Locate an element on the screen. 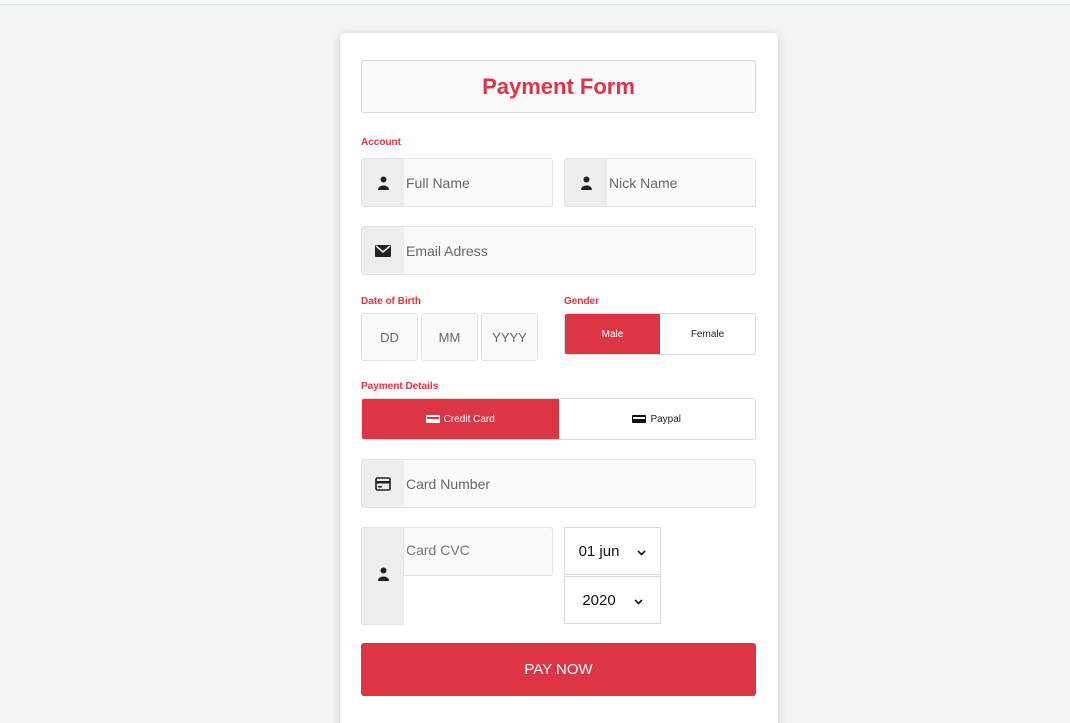 The height and width of the screenshot is (723, 1070). card-cvc-field is located at coordinates (478, 551).